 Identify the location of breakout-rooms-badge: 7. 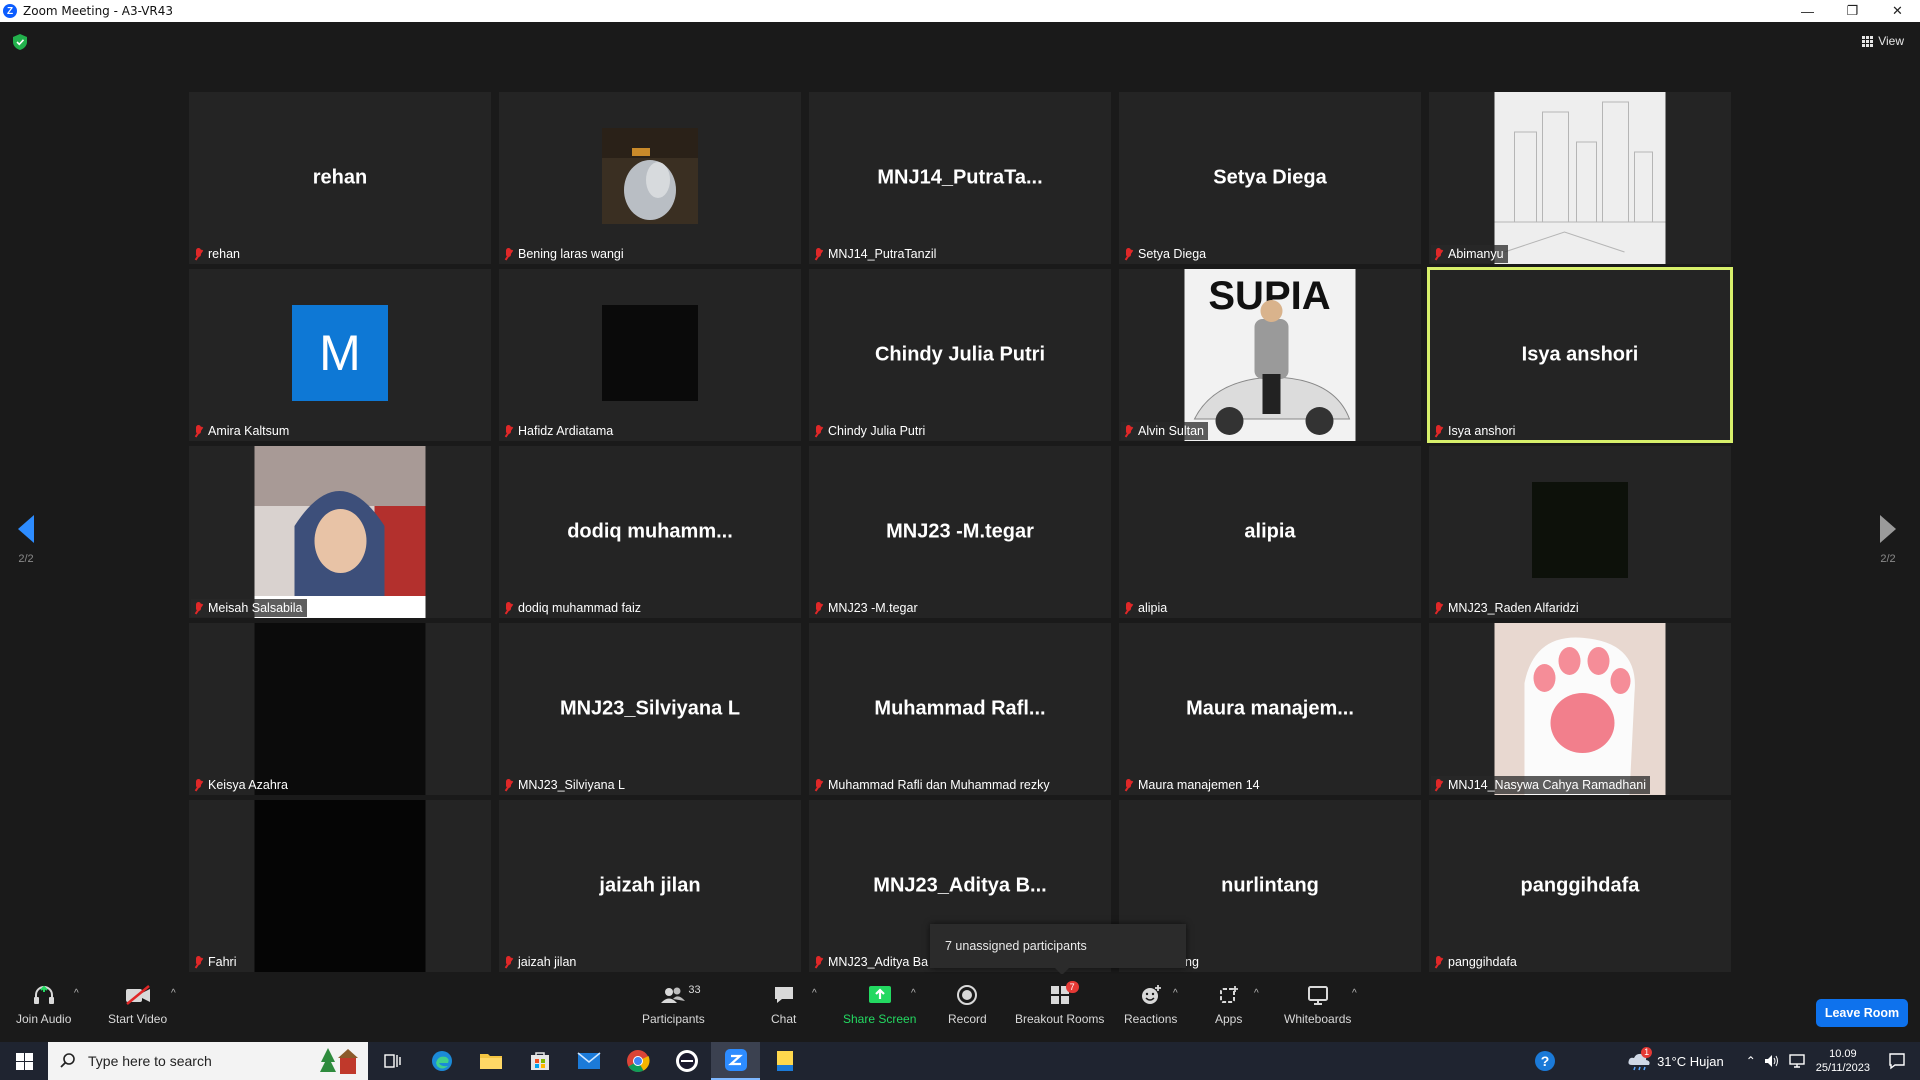
(1072, 987).